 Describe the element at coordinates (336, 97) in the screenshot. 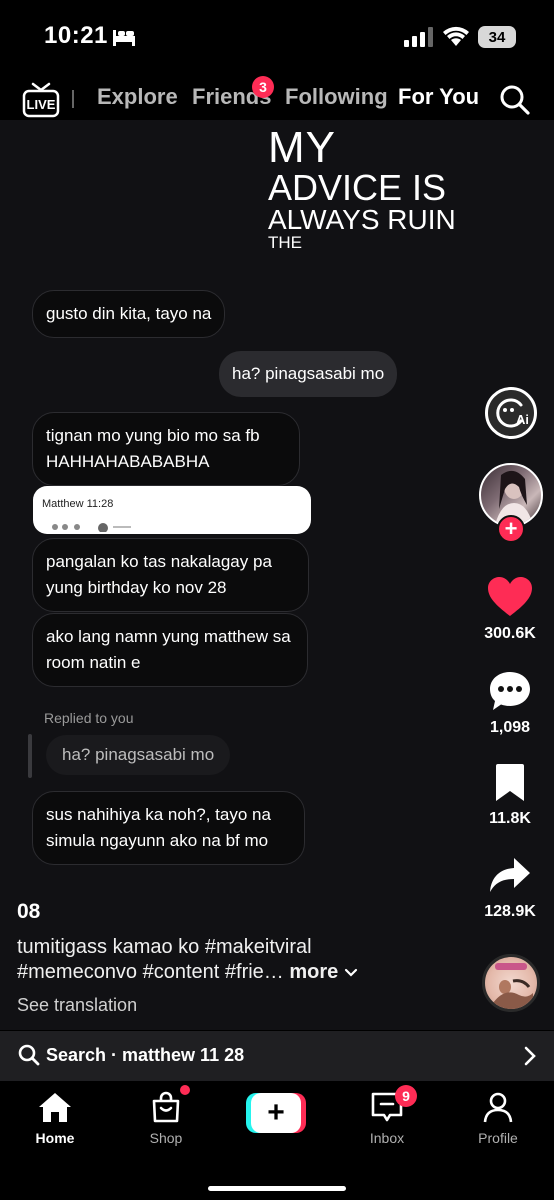

I see `tab-following: Following` at that location.